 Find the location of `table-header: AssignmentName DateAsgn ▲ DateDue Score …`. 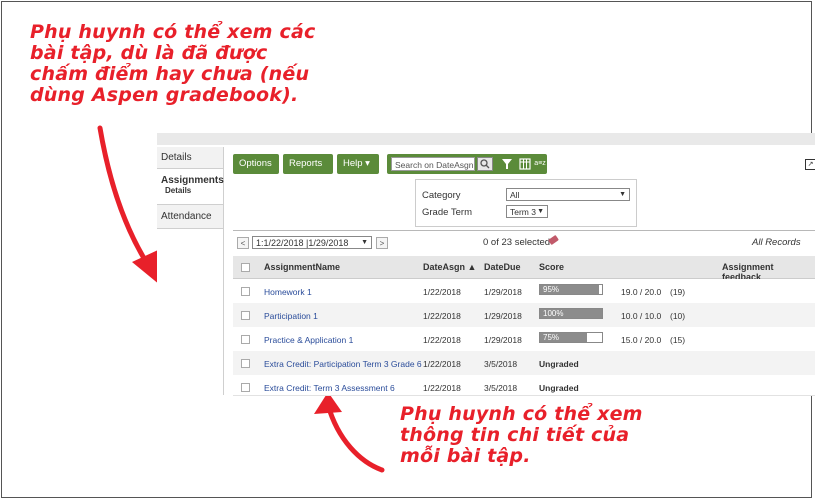

table-header: AssignmentName DateAsgn ▲ DateDue Score … is located at coordinates (524, 269).